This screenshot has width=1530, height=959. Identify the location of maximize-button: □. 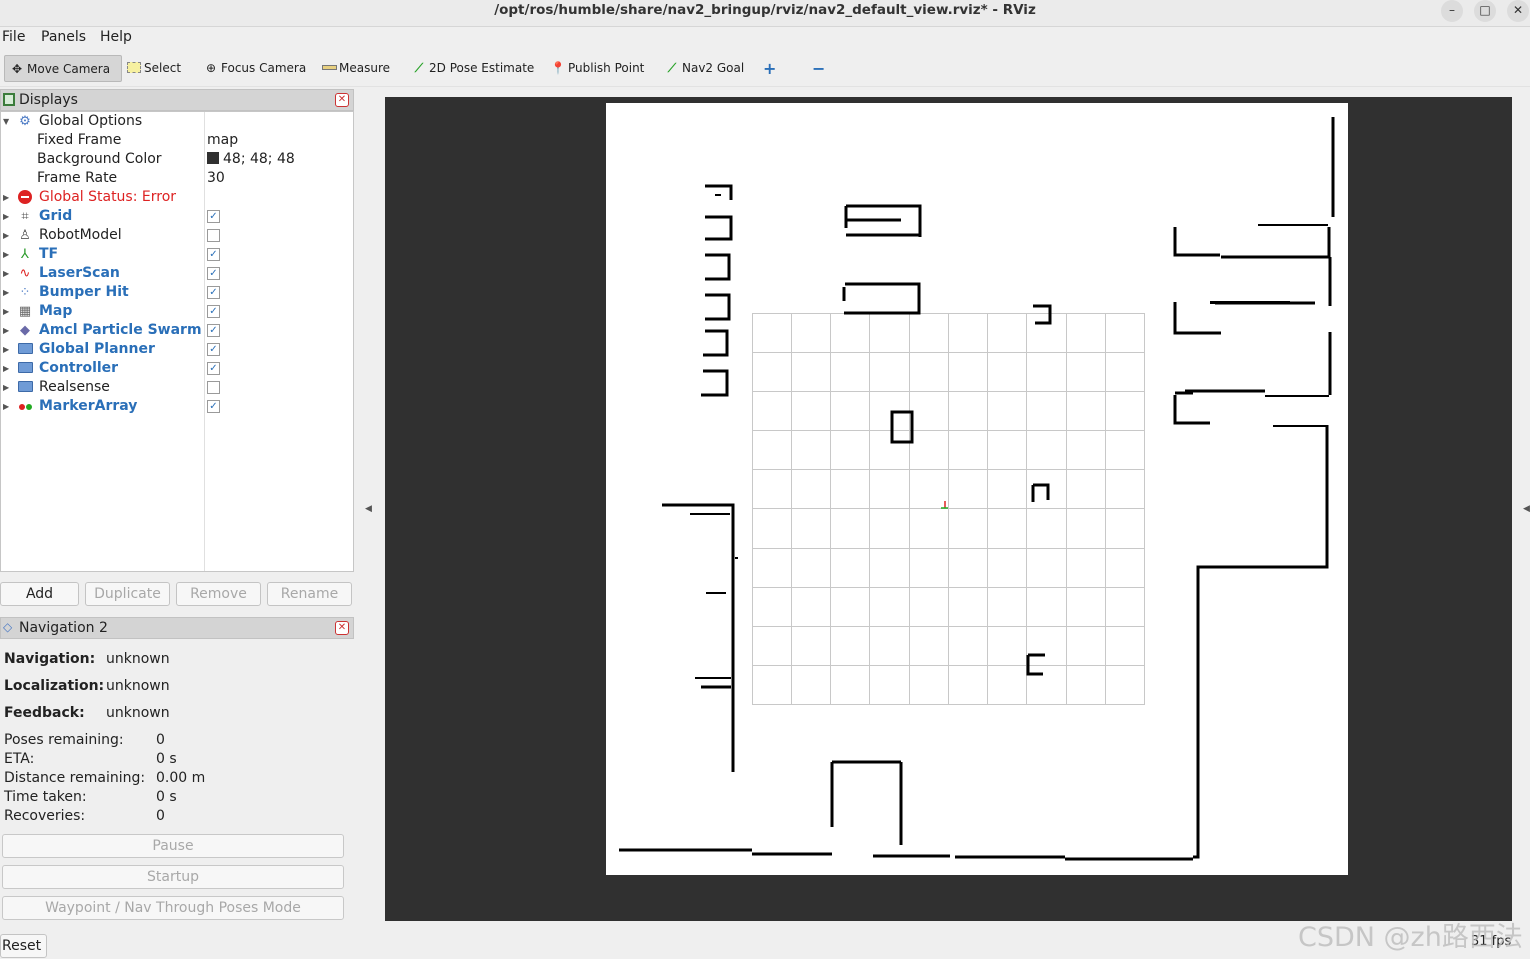
(1485, 11).